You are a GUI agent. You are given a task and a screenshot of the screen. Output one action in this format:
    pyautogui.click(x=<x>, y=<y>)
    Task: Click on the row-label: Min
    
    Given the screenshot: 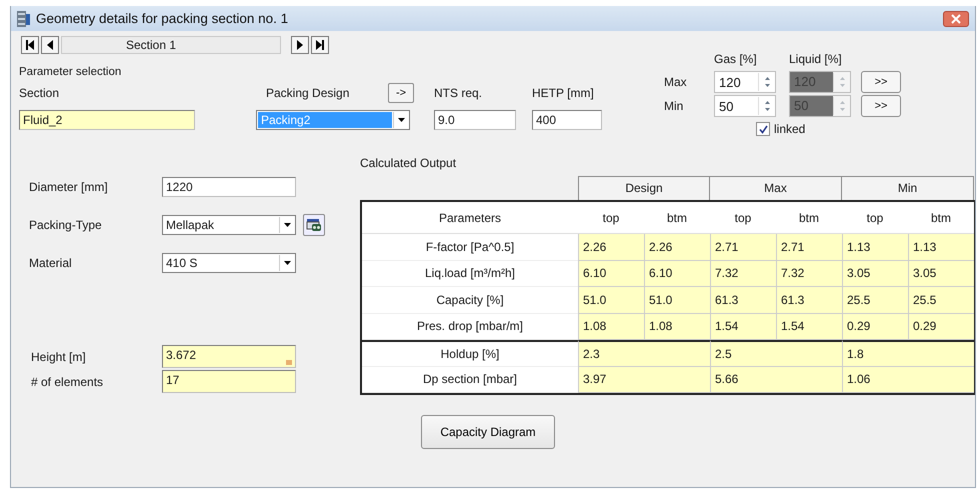 What is the action you would take?
    pyautogui.click(x=674, y=106)
    